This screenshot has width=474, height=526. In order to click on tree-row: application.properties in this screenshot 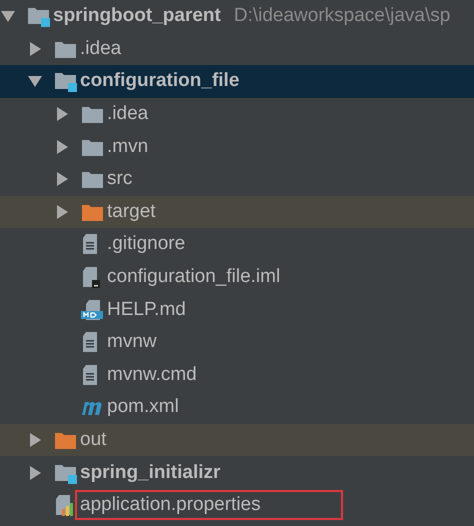, I will do `click(237, 505)`.